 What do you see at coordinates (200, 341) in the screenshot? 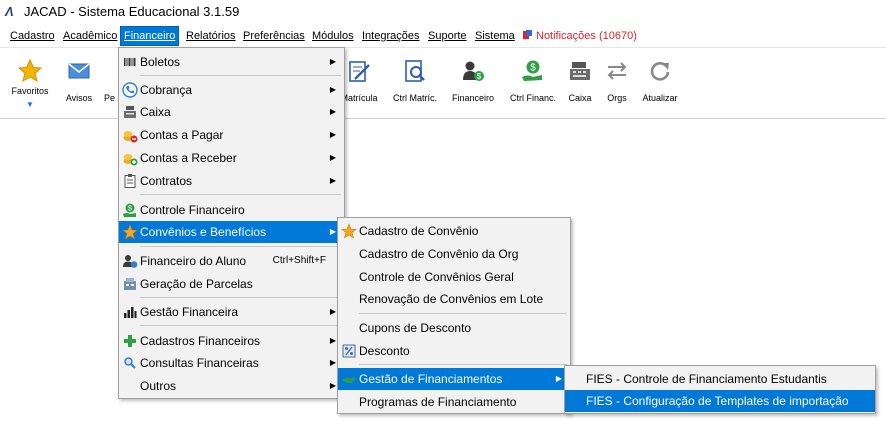
I see `menu-item-label: Cadastros Financeiros` at bounding box center [200, 341].